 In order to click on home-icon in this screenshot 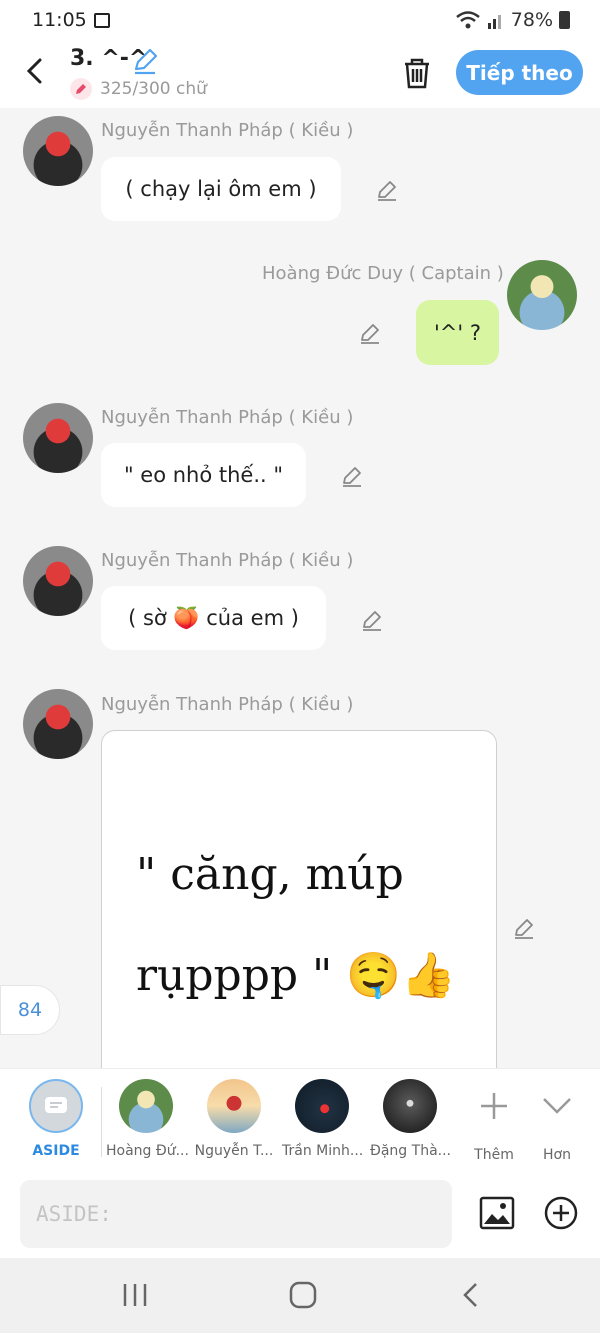, I will do `click(303, 1295)`.